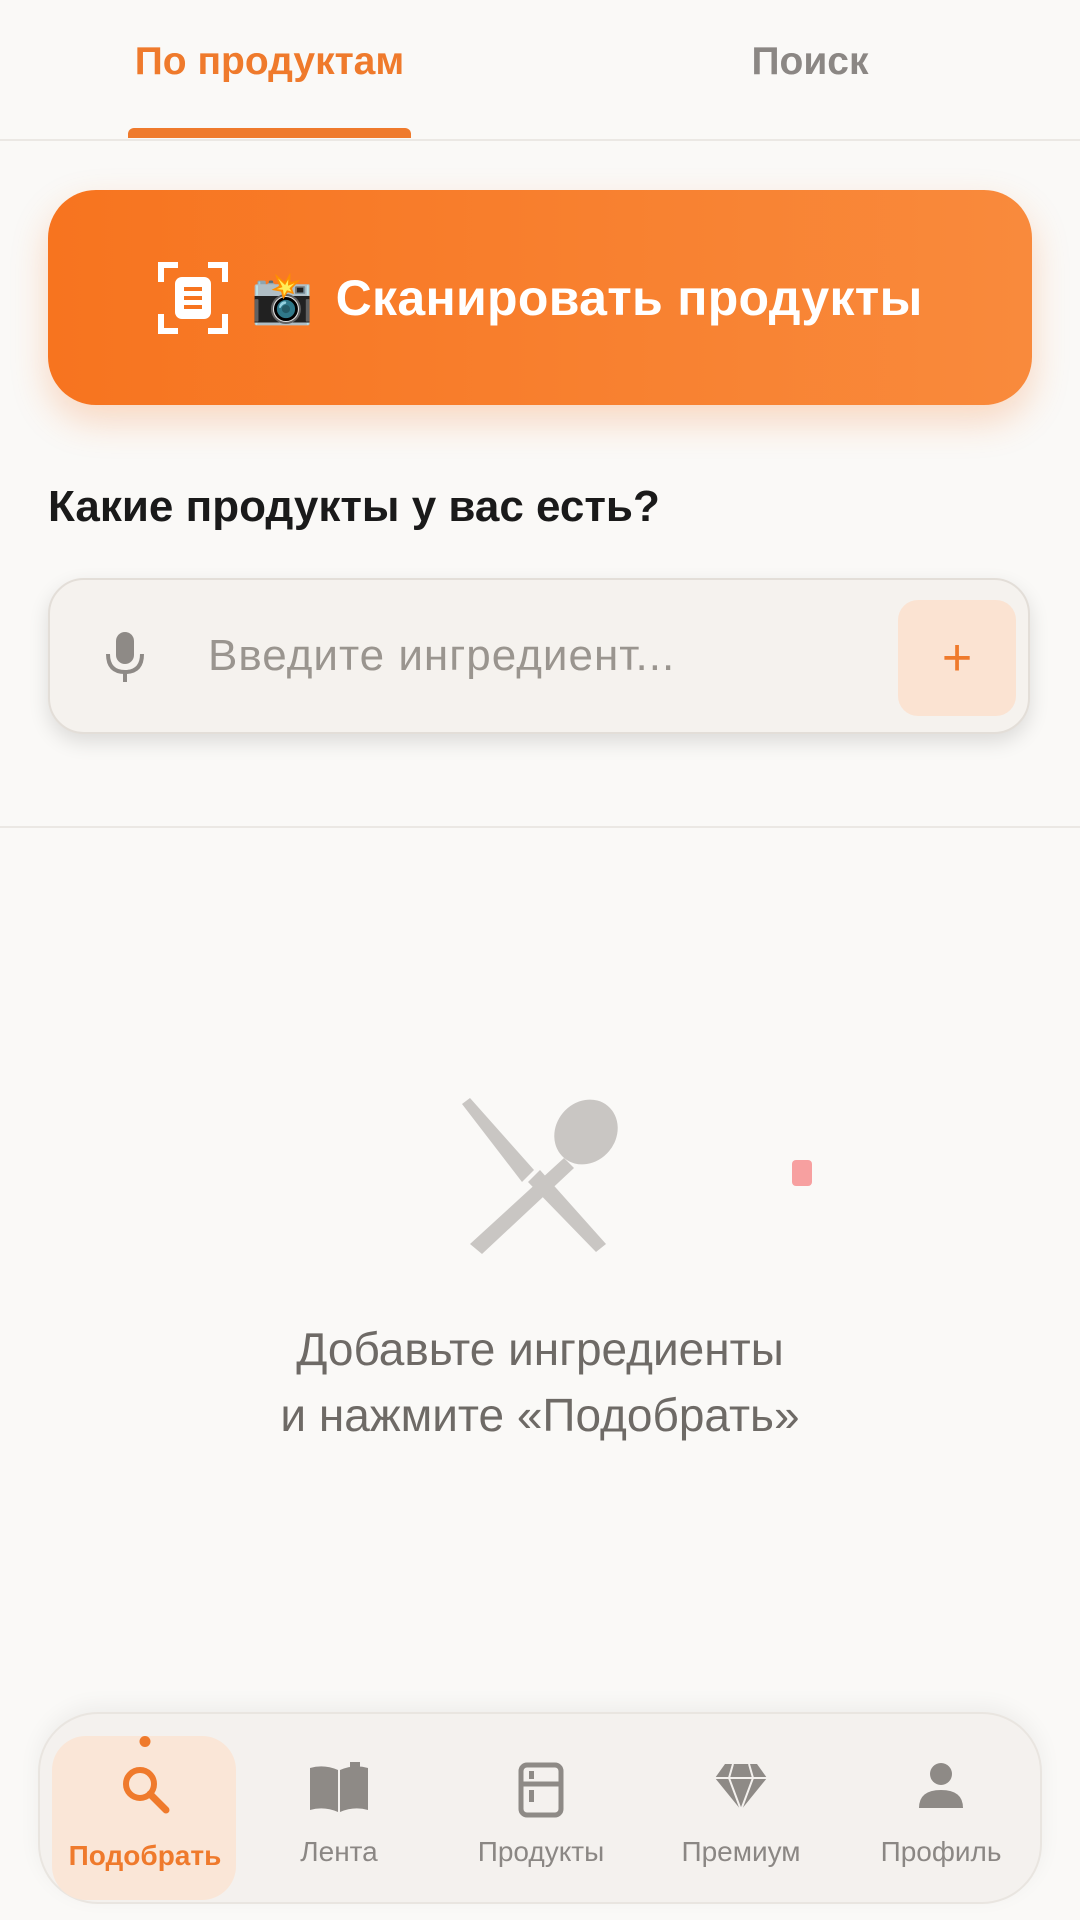 This screenshot has width=1080, height=1920. I want to click on nav-item-feed: Лента, so click(339, 1810).